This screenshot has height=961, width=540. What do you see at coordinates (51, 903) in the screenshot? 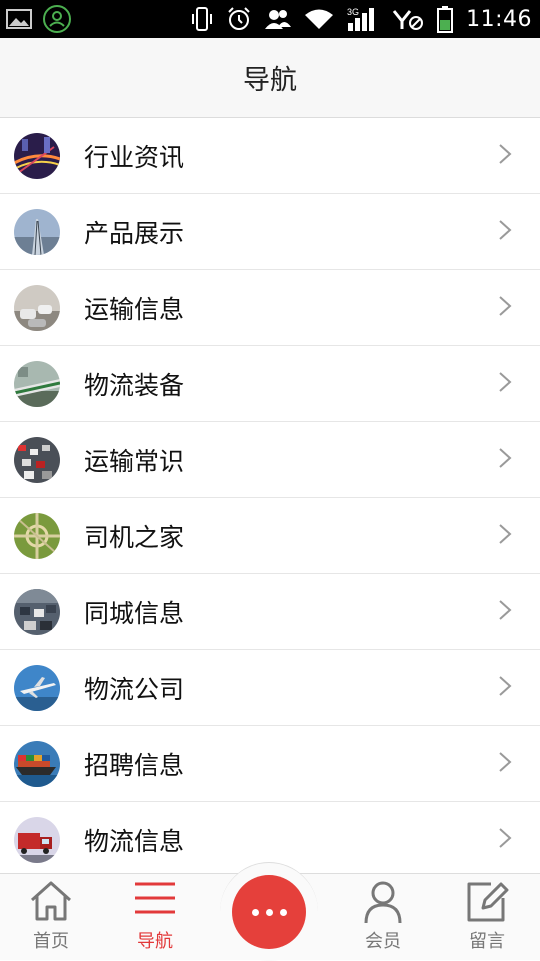
I see `home-icon` at bounding box center [51, 903].